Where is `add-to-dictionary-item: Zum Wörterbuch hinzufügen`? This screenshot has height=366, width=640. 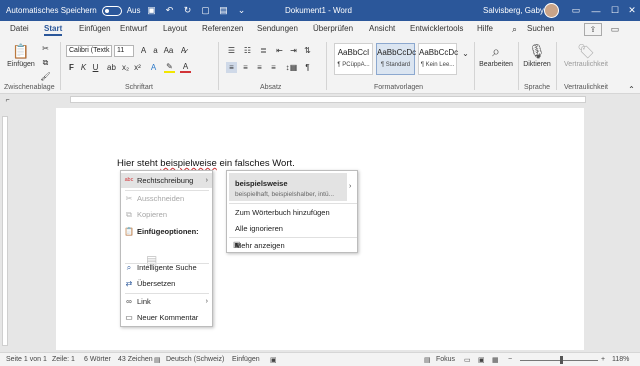
add-to-dictionary-item: Zum Wörterbuch hinzufügen is located at coordinates (282, 212).